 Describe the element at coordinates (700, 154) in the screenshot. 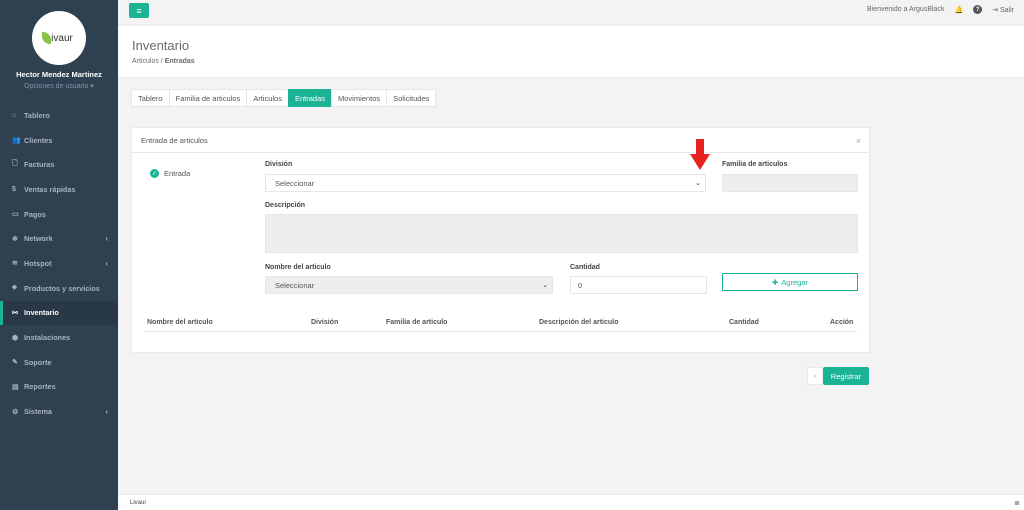

I see `red-arrow-down-icon` at that location.